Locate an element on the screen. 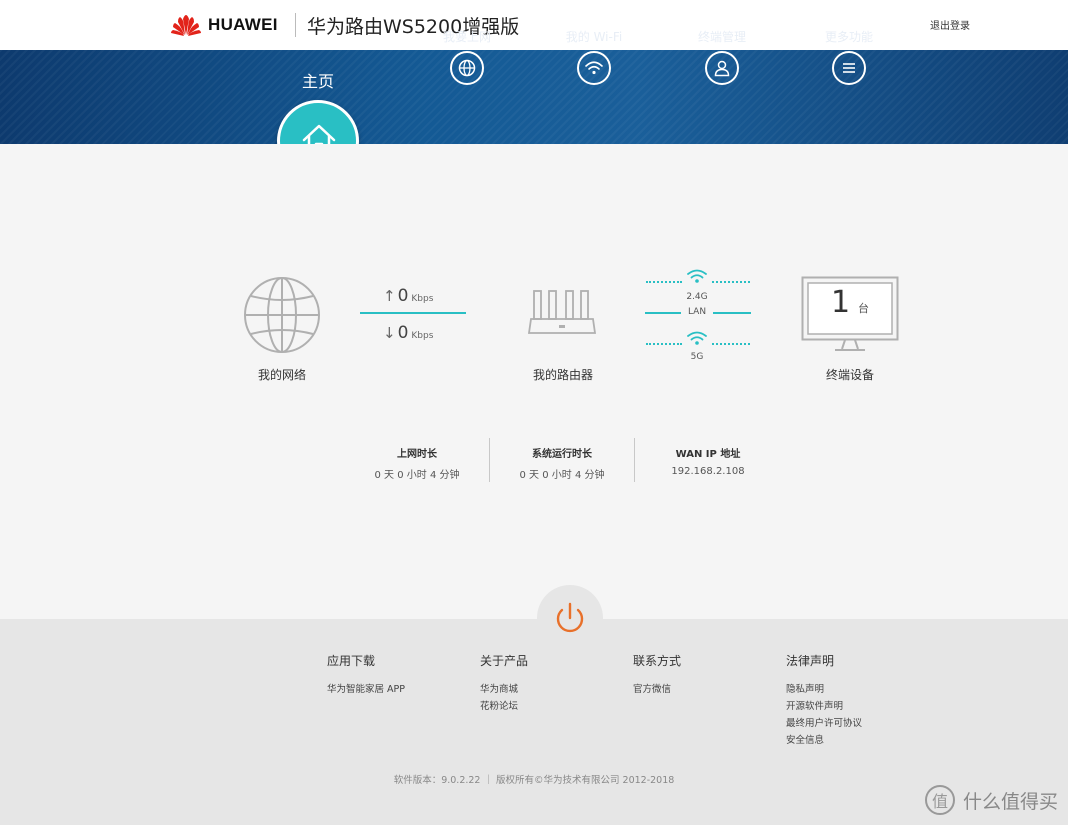 This screenshot has height=825, width=1068. download-value: 0 is located at coordinates (403, 333).